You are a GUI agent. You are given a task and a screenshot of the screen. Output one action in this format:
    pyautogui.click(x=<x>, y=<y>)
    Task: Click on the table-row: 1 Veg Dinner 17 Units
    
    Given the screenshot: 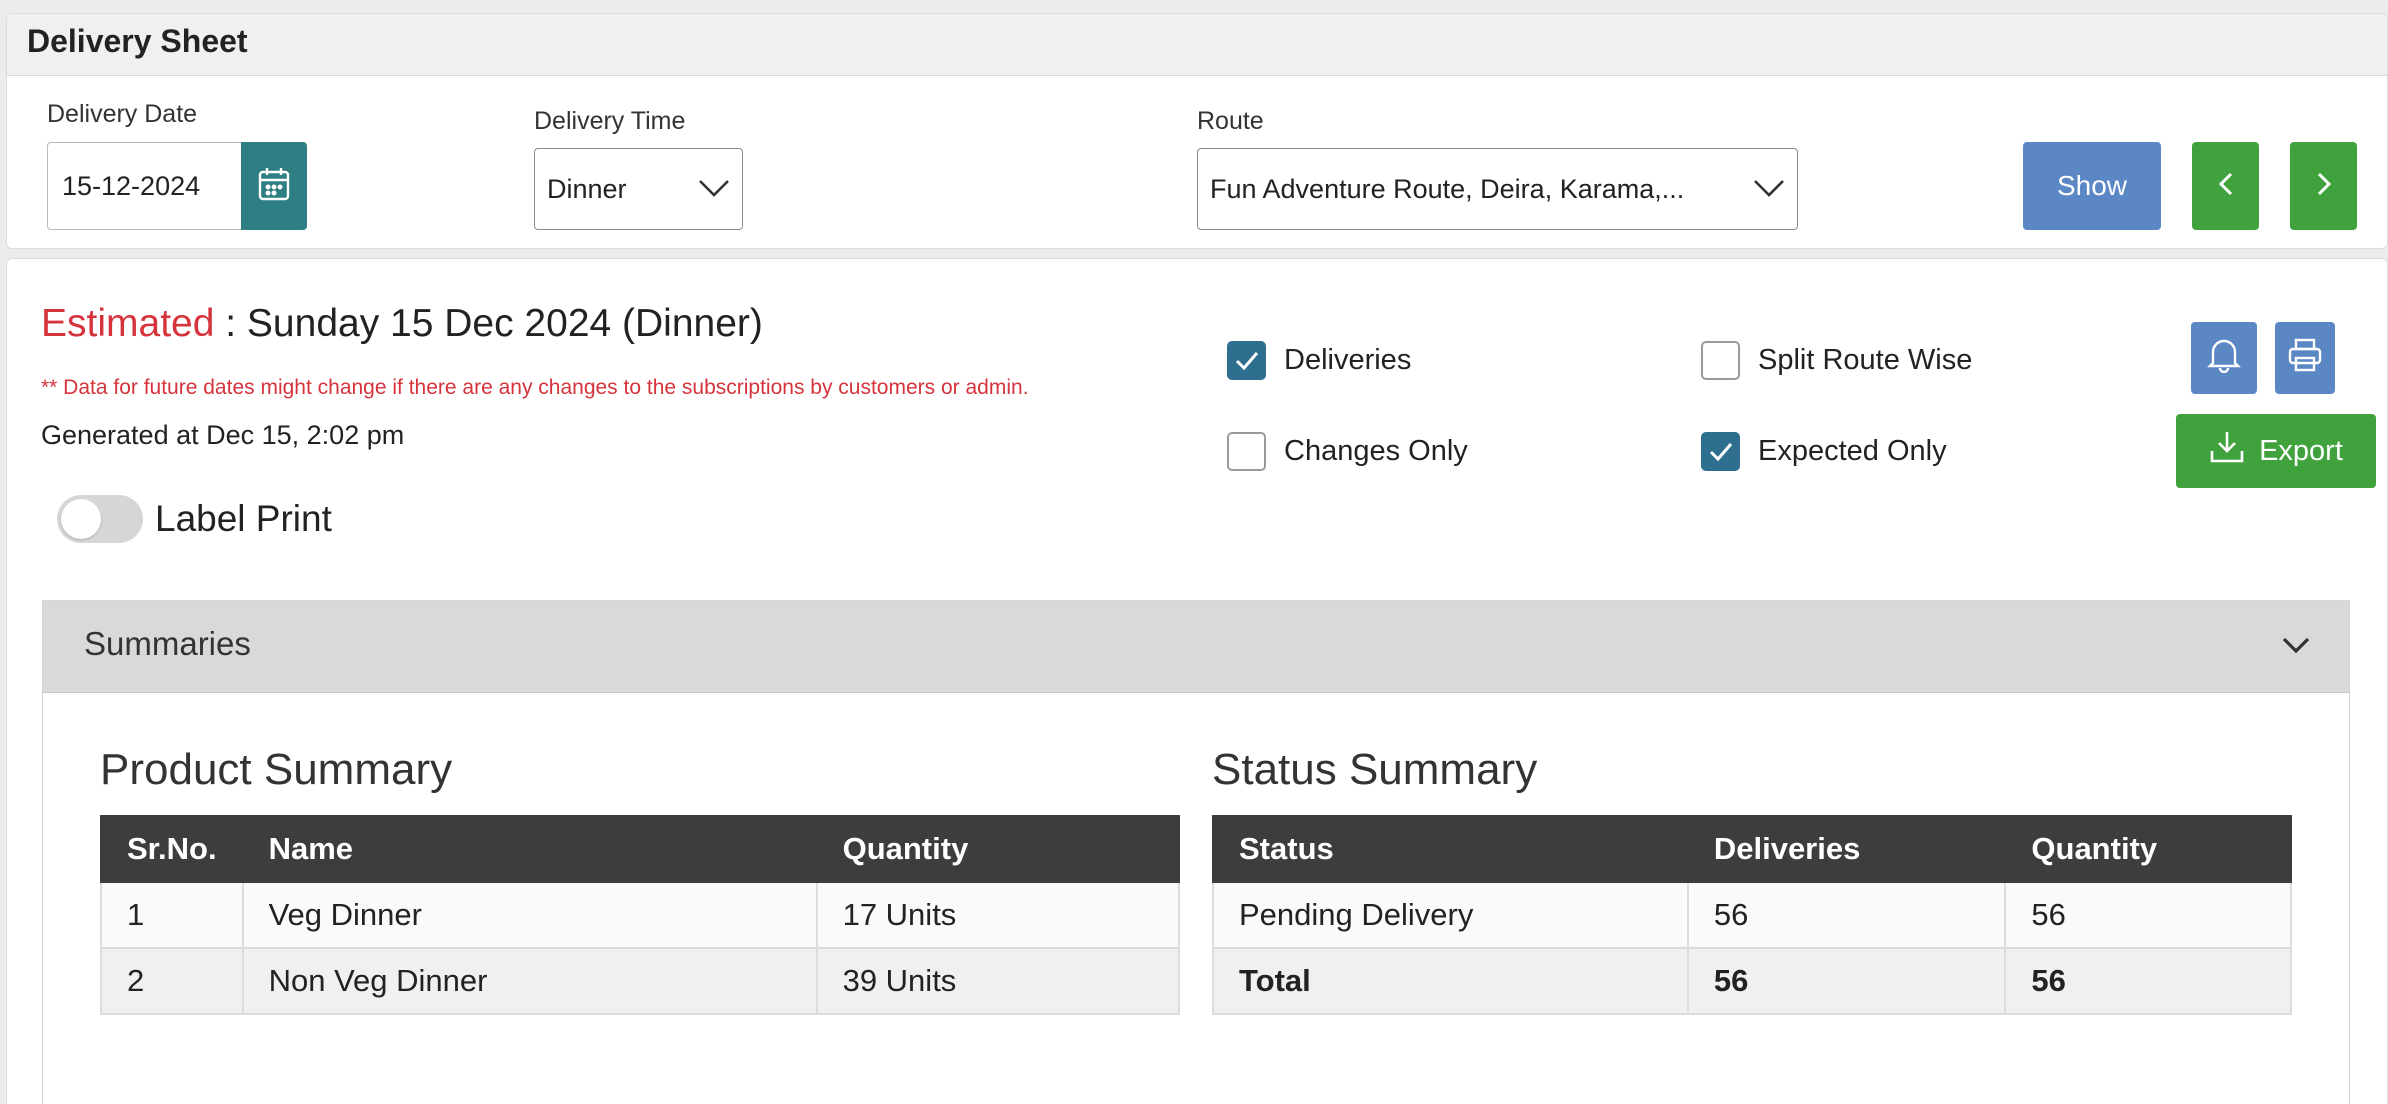 What is the action you would take?
    pyautogui.click(x=640, y=915)
    